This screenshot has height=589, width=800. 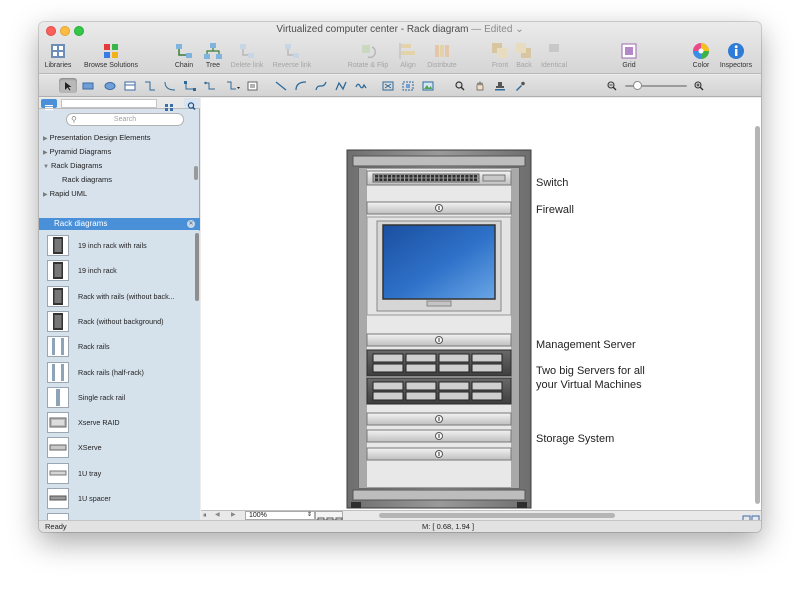 I want to click on tree-item-rapid-uml: ▶ Rapid UML, so click(x=65, y=193).